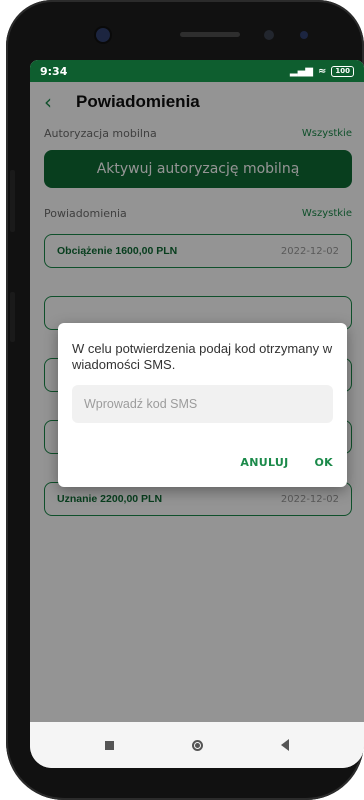  What do you see at coordinates (324, 462) in the screenshot?
I see `ok-button: OK` at bounding box center [324, 462].